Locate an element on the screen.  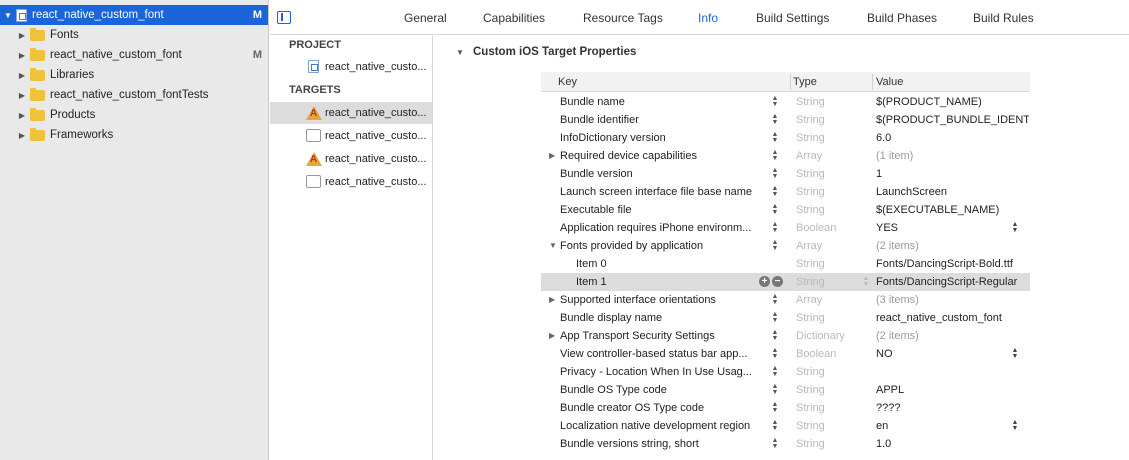
property-row: InfoDictionary version ▲ ▼ String 6.0 is located at coordinates (785, 138).